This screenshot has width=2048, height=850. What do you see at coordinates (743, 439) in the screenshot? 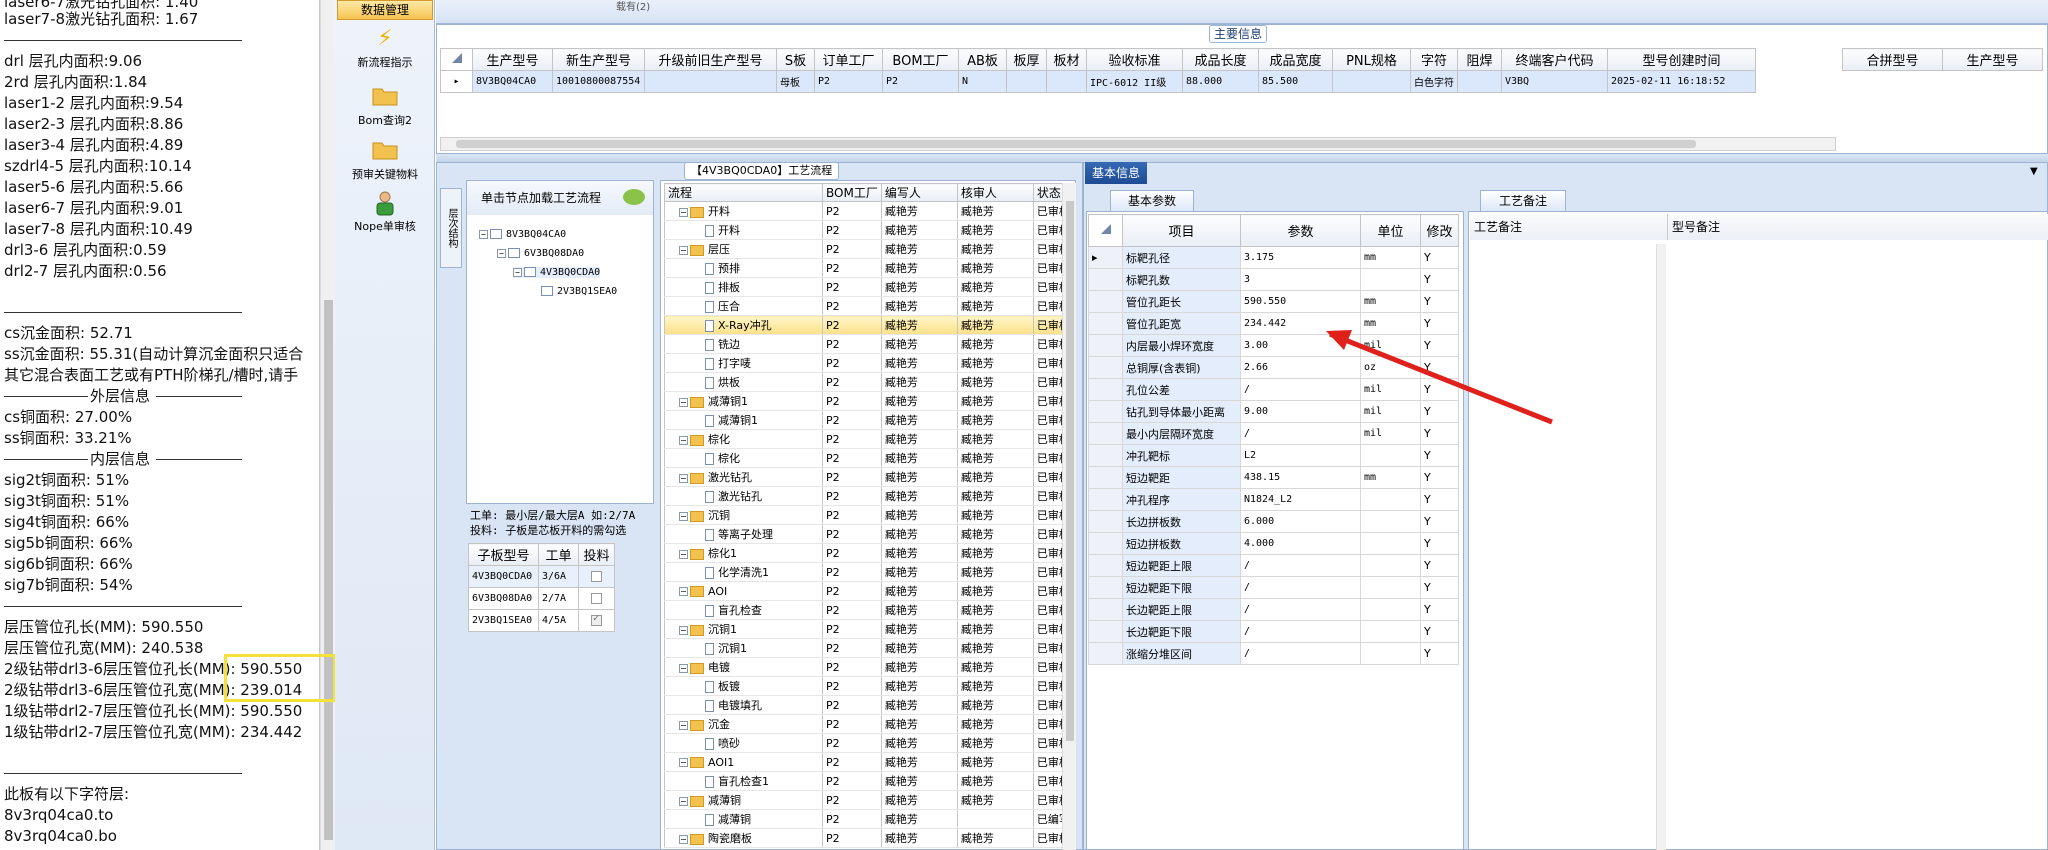
I see `process-name-cell: − 棕化` at bounding box center [743, 439].